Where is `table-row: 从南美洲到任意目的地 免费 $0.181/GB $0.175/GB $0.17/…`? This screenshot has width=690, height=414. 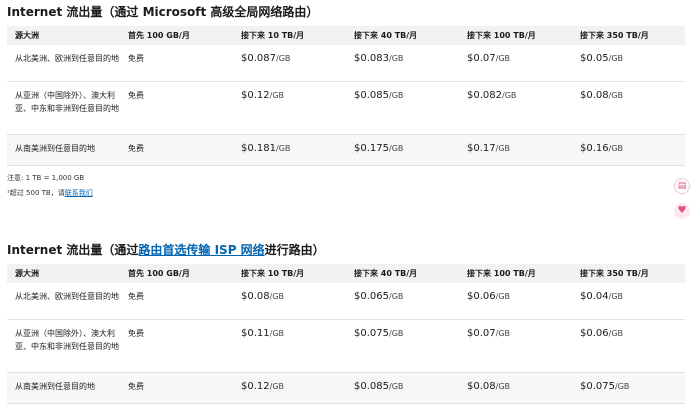 table-row: 从南美洲到任意目的地 免费 $0.181/GB $0.175/GB $0.17/… is located at coordinates (346, 150).